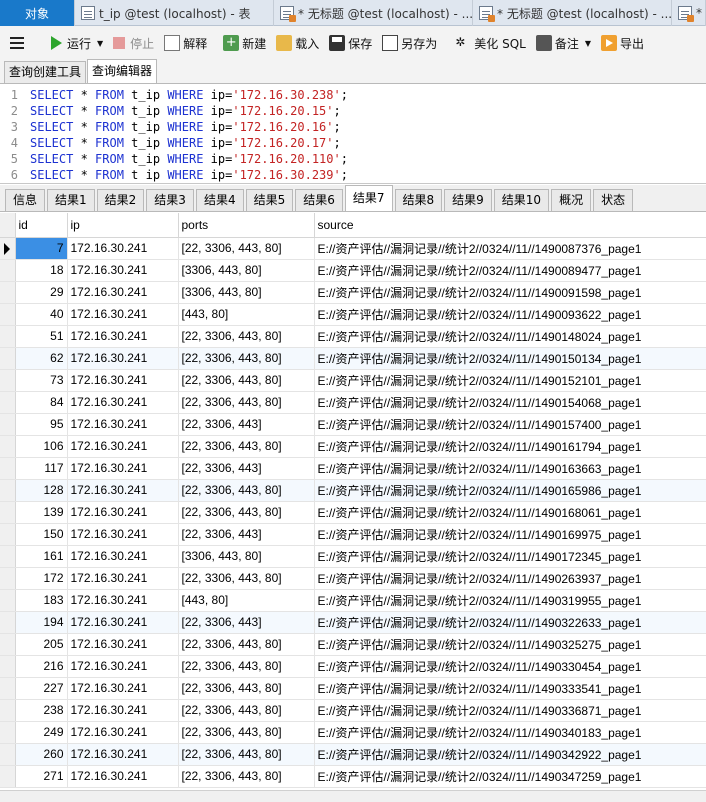 The image size is (706, 802). Describe the element at coordinates (41, 292) in the screenshot. I see `cell-id: 29` at that location.